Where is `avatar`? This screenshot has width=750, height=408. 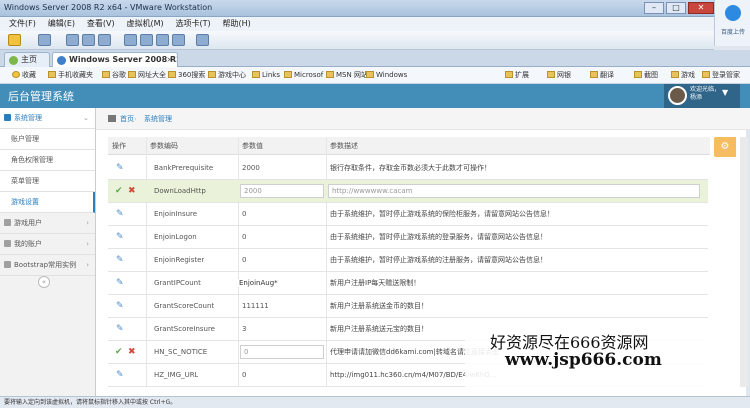 avatar is located at coordinates (677, 95).